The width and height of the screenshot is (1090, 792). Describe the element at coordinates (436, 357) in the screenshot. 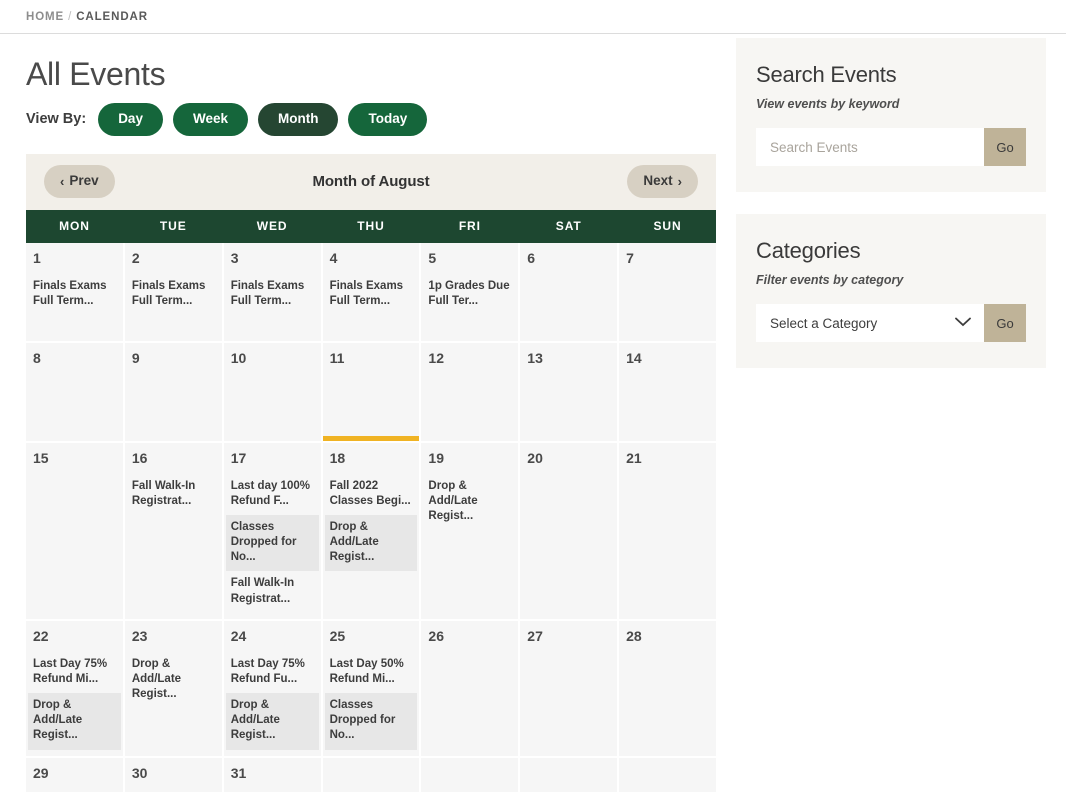

I see `calendar-day-number: 12` at that location.